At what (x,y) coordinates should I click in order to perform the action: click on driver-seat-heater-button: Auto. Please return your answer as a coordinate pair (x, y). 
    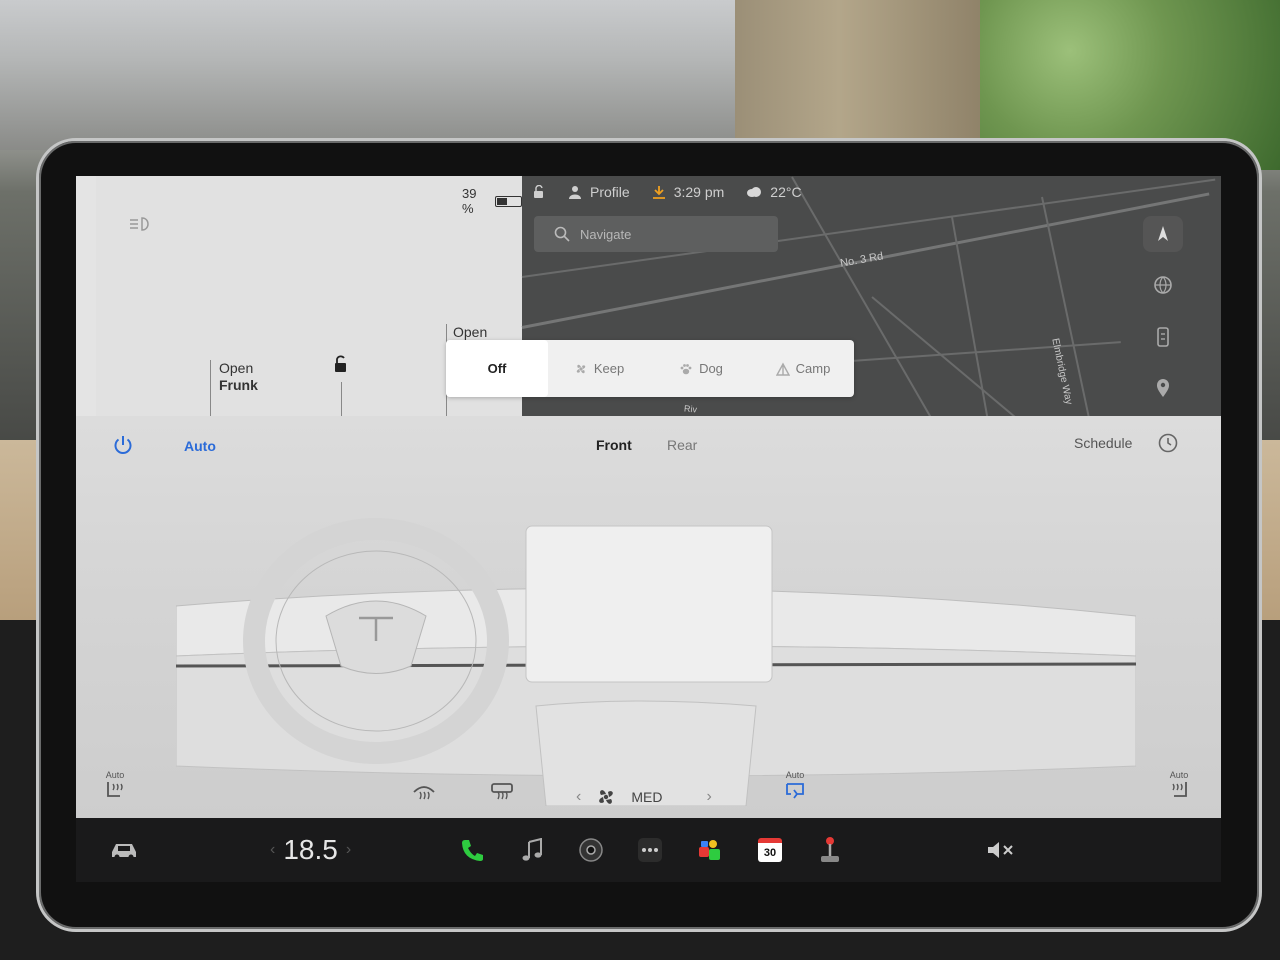
    Looking at the image, I should click on (115, 785).